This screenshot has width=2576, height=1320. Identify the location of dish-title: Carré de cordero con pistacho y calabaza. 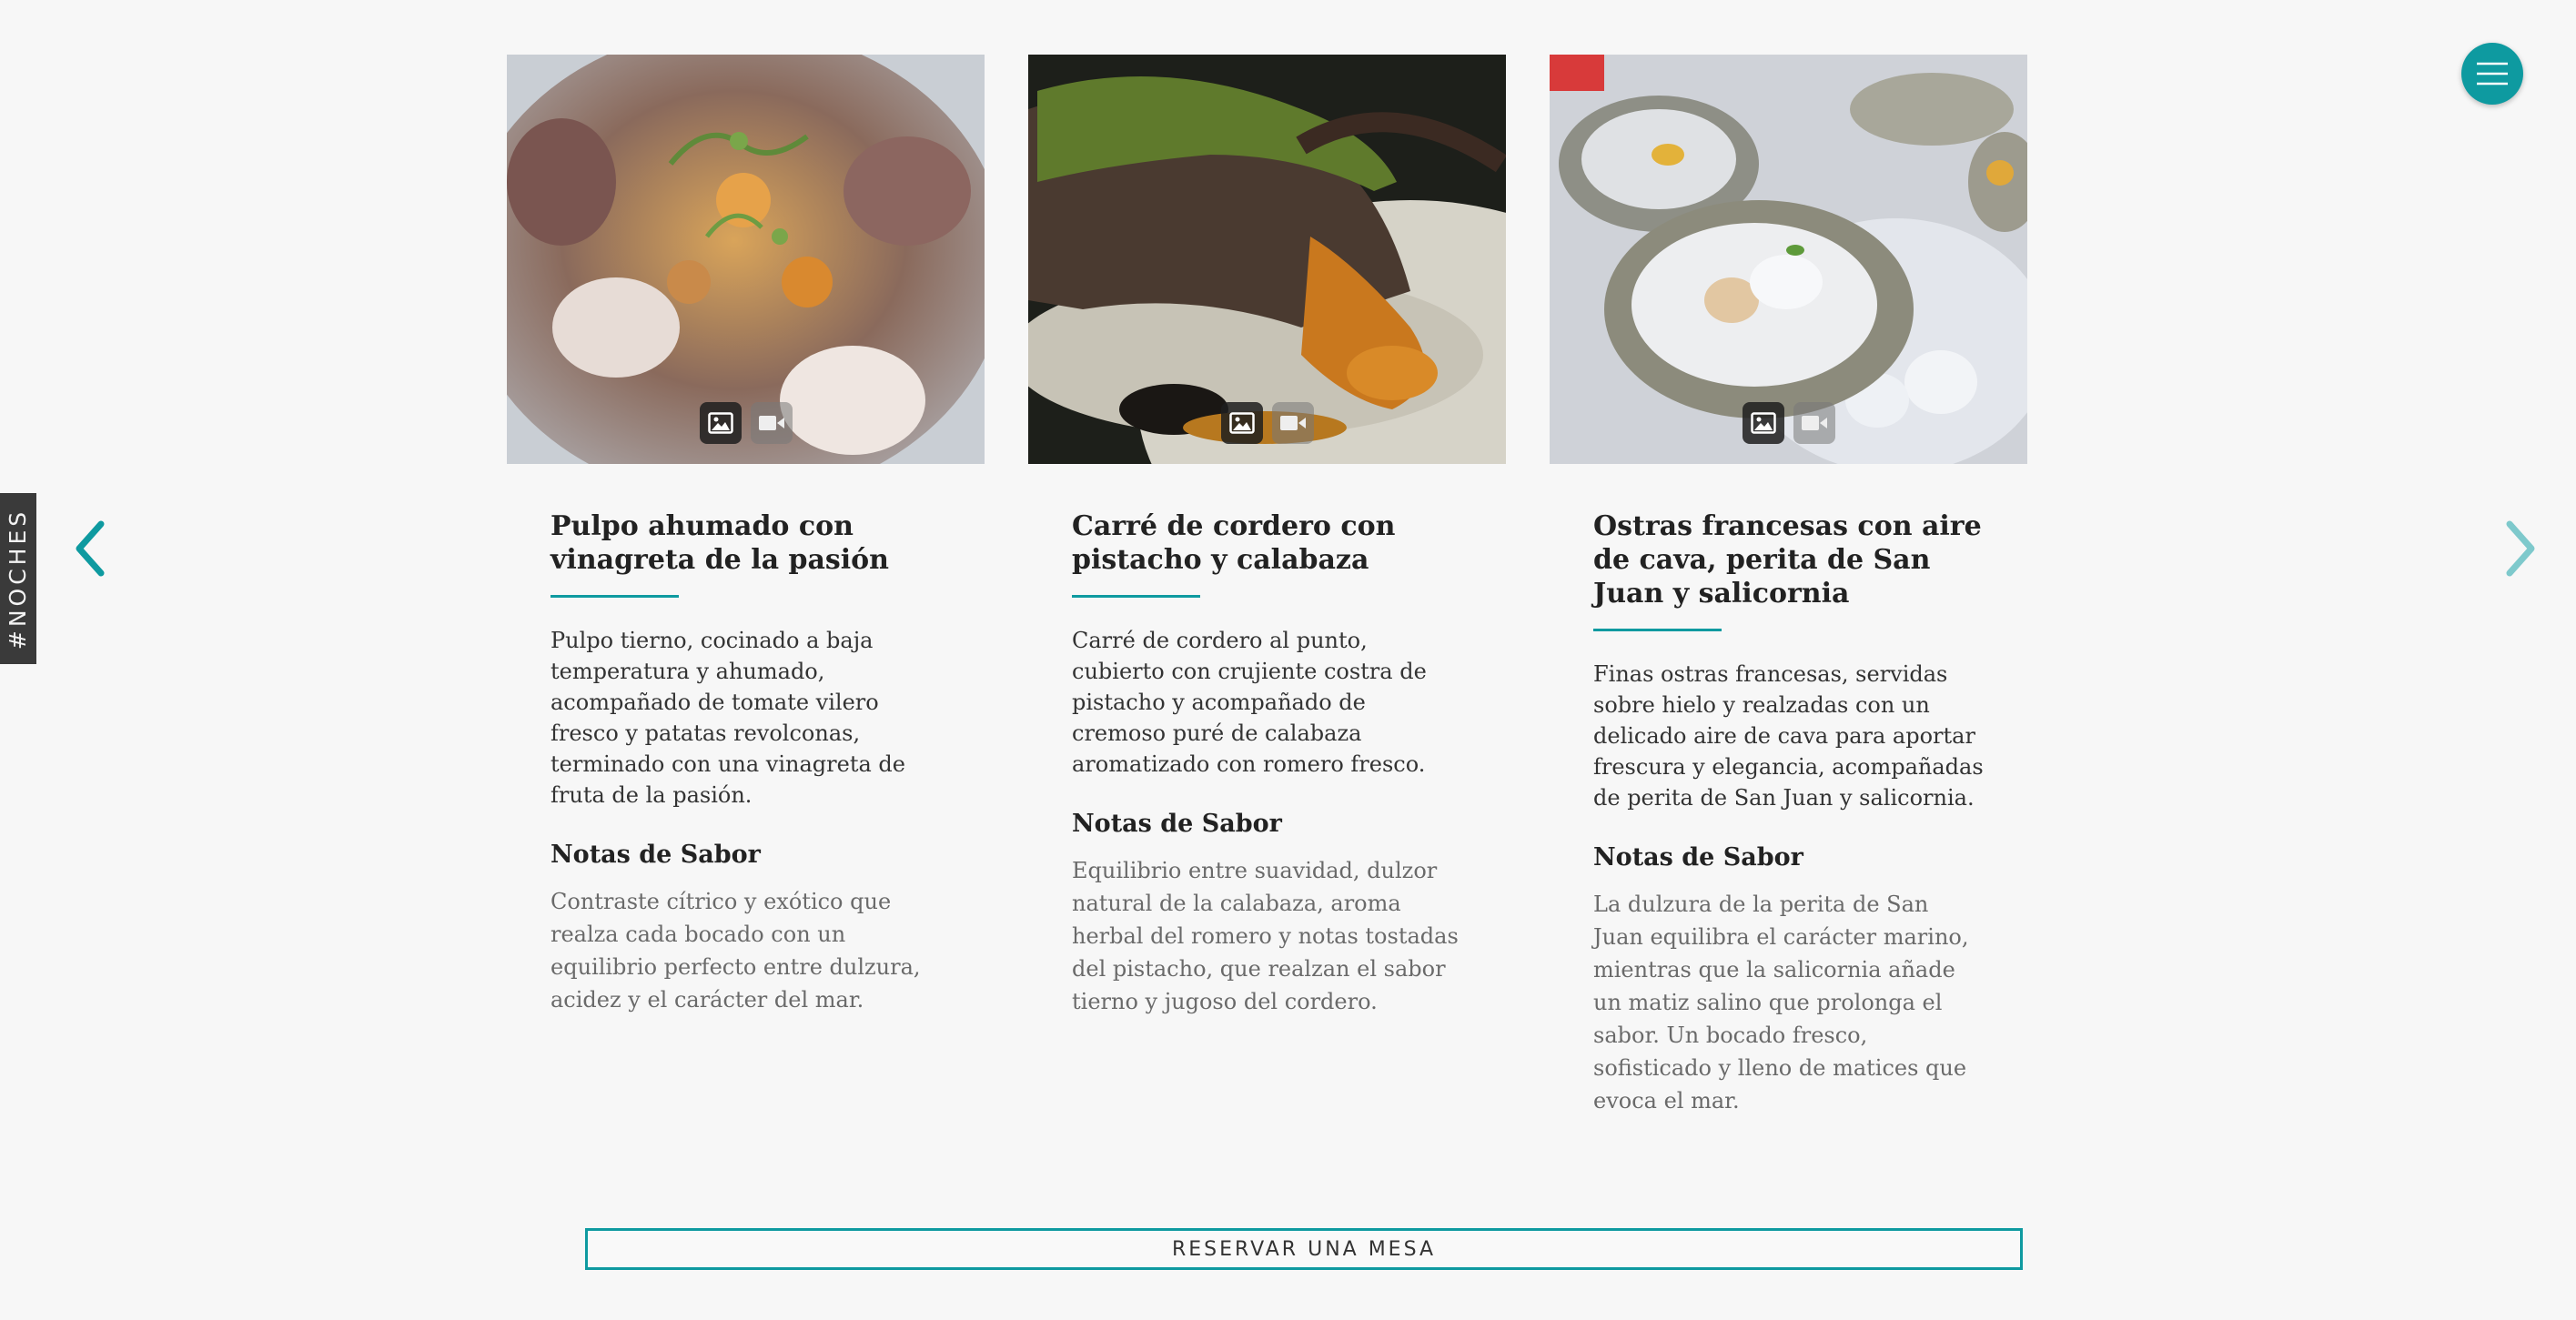
(1234, 543).